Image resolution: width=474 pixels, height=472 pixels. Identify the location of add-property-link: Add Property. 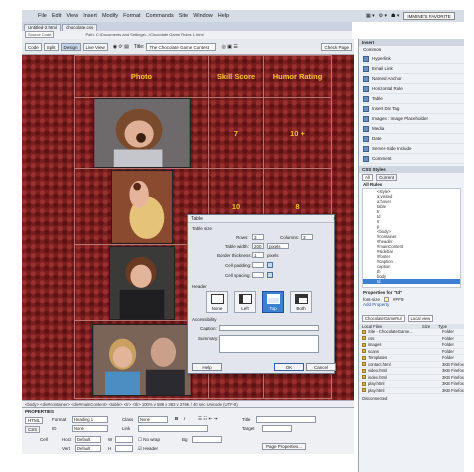
(411, 304).